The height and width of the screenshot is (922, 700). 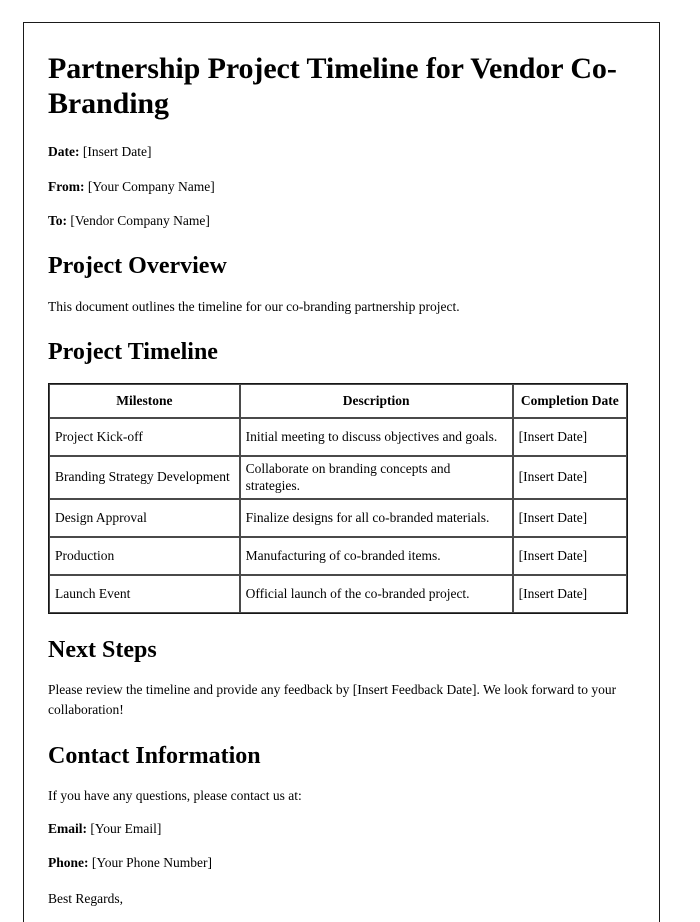 I want to click on section-heading-next-steps: Next Steps, so click(x=102, y=649).